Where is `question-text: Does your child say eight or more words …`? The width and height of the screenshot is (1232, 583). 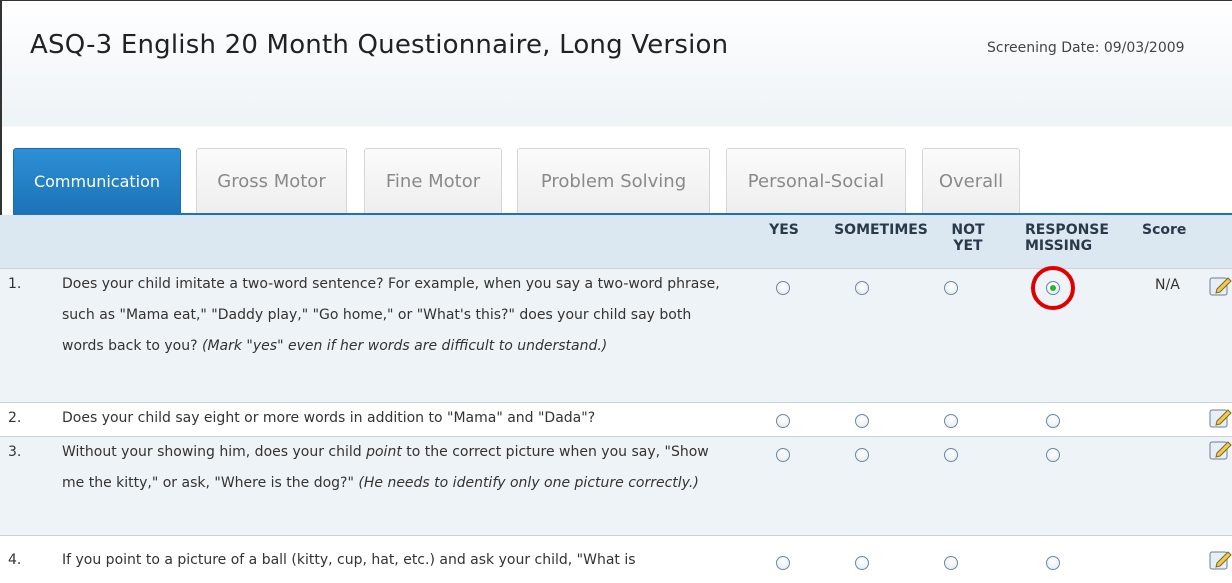
question-text: Does your child say eight or more words … is located at coordinates (329, 418).